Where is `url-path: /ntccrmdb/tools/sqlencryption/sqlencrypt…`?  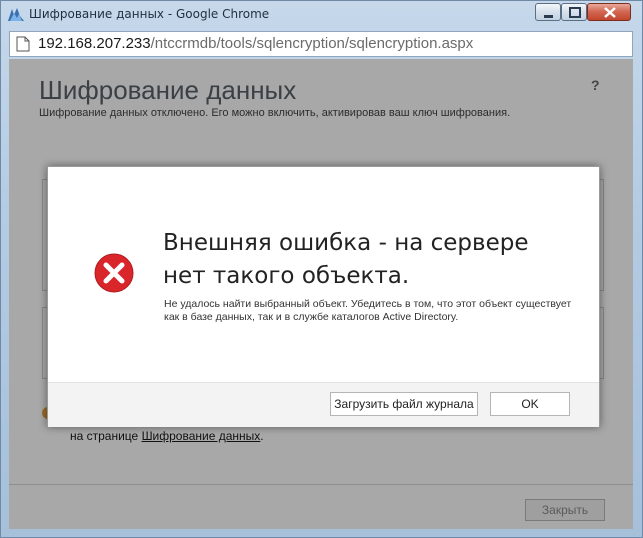
url-path: /ntccrmdb/tools/sqlencryption/sqlencrypt… is located at coordinates (312, 43).